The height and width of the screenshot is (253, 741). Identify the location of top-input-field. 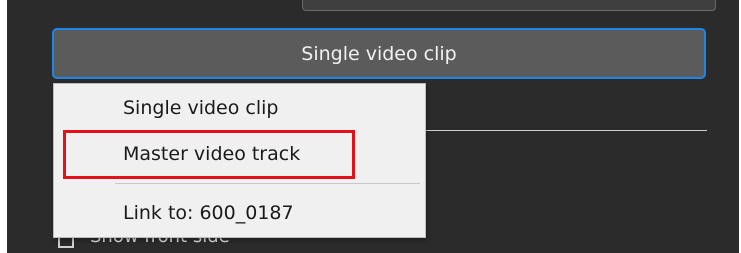
(509, 5).